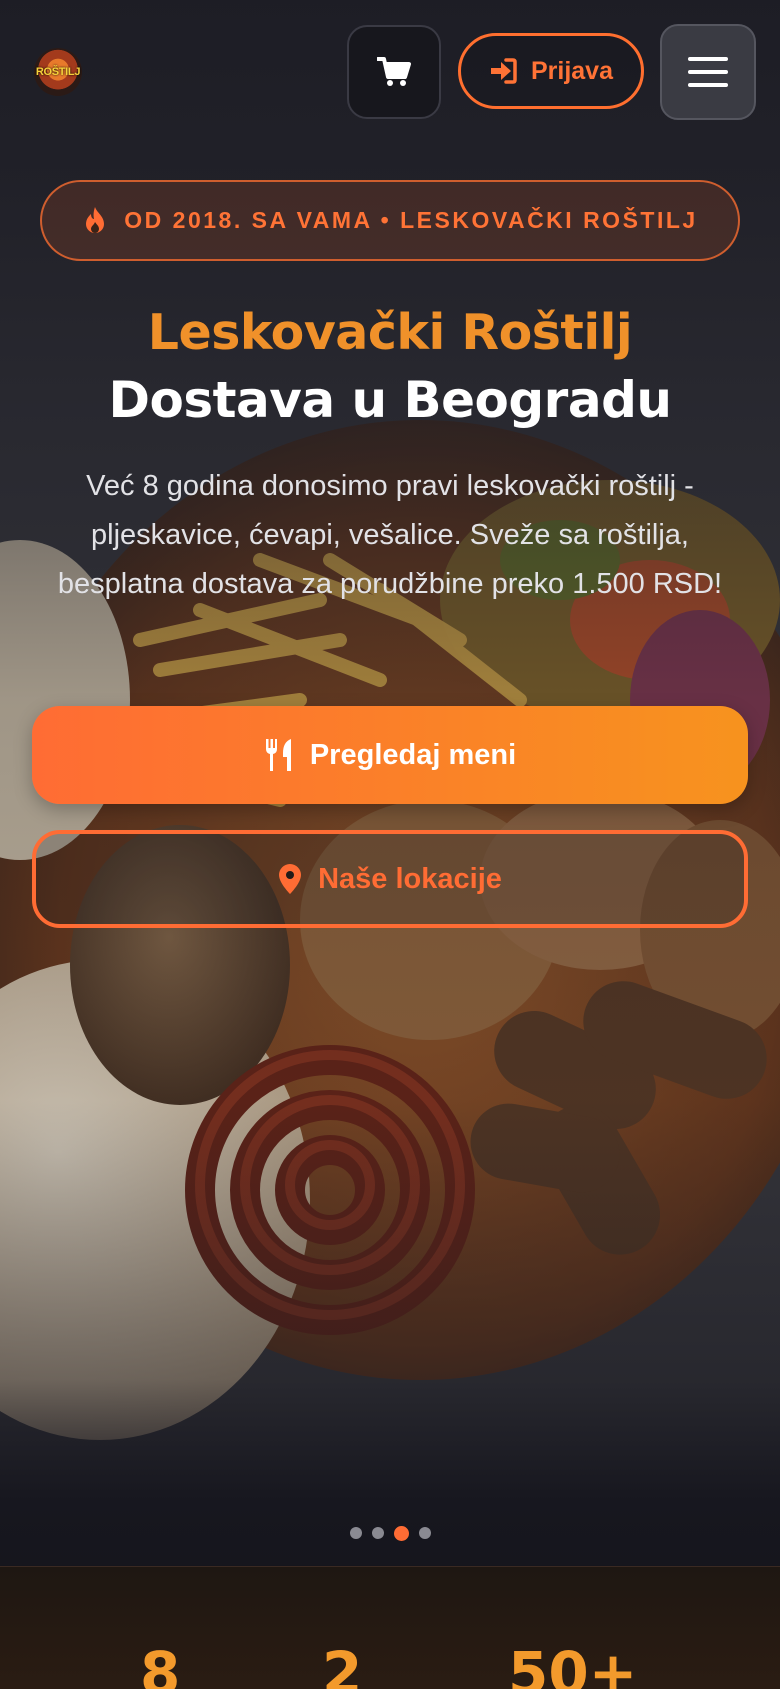 This screenshot has width=780, height=1689. I want to click on since-badge: OD 2018. SA VAMA • LESKOVAČKI ROŠTILJ, so click(390, 220).